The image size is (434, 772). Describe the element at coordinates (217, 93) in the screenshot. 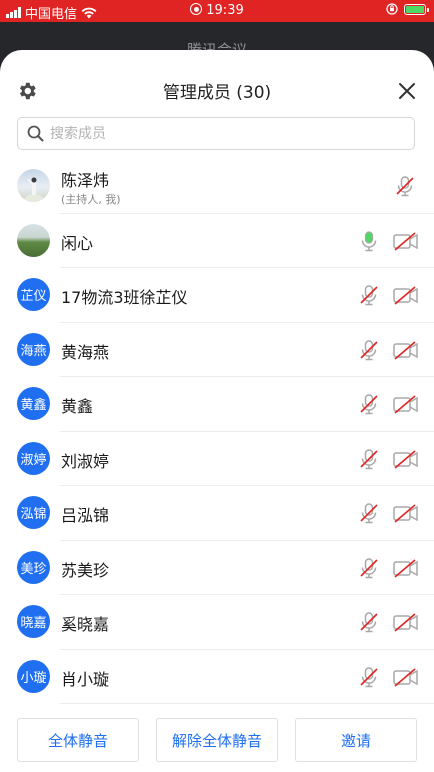

I see `sheet-title: 管理成员 (30)` at that location.